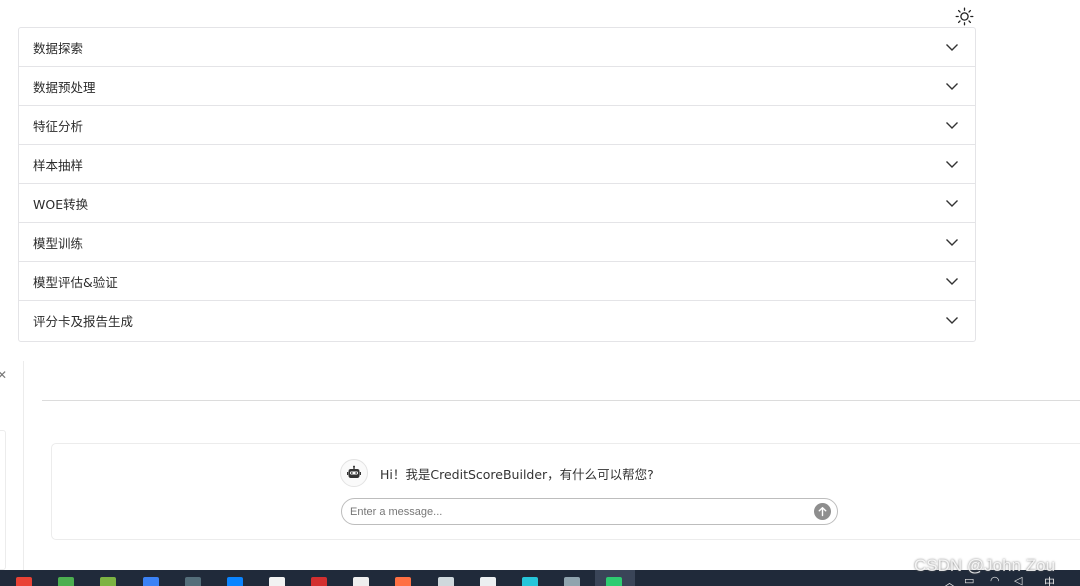 The width and height of the screenshot is (1080, 586). Describe the element at coordinates (24, 581) in the screenshot. I see `chrome-icon` at that location.